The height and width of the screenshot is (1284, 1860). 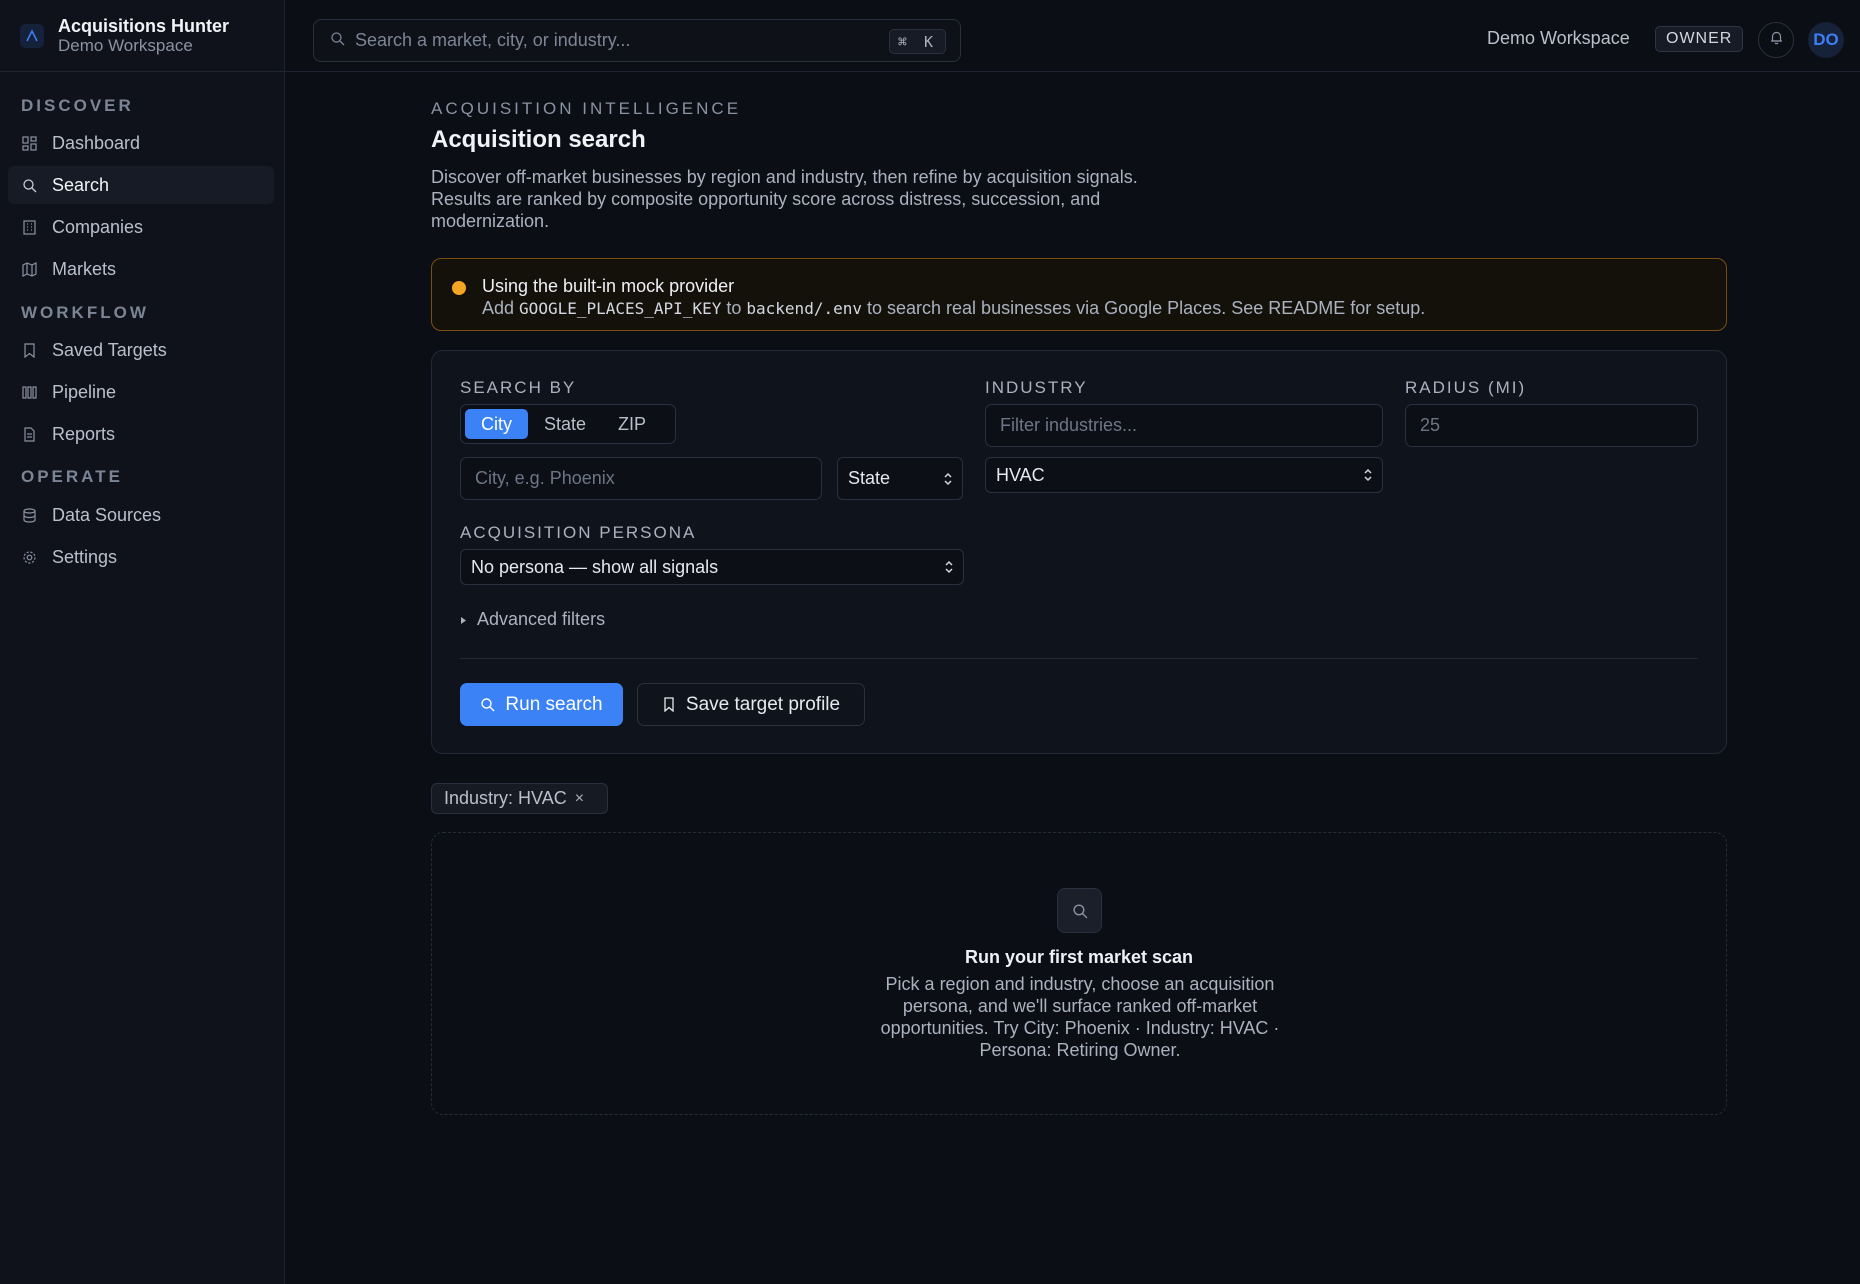 I want to click on shortcut-hint: ⌘ K, so click(x=917, y=41).